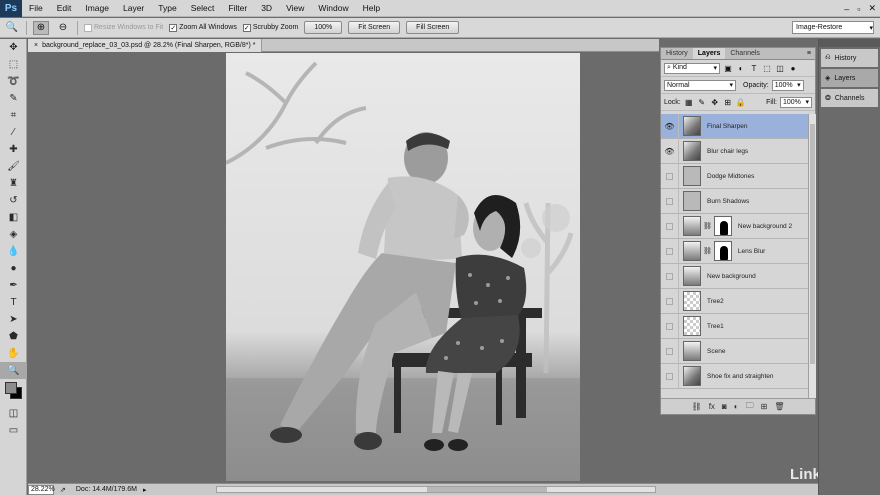  I want to click on opacity-field: 100% ▾, so click(787, 85).